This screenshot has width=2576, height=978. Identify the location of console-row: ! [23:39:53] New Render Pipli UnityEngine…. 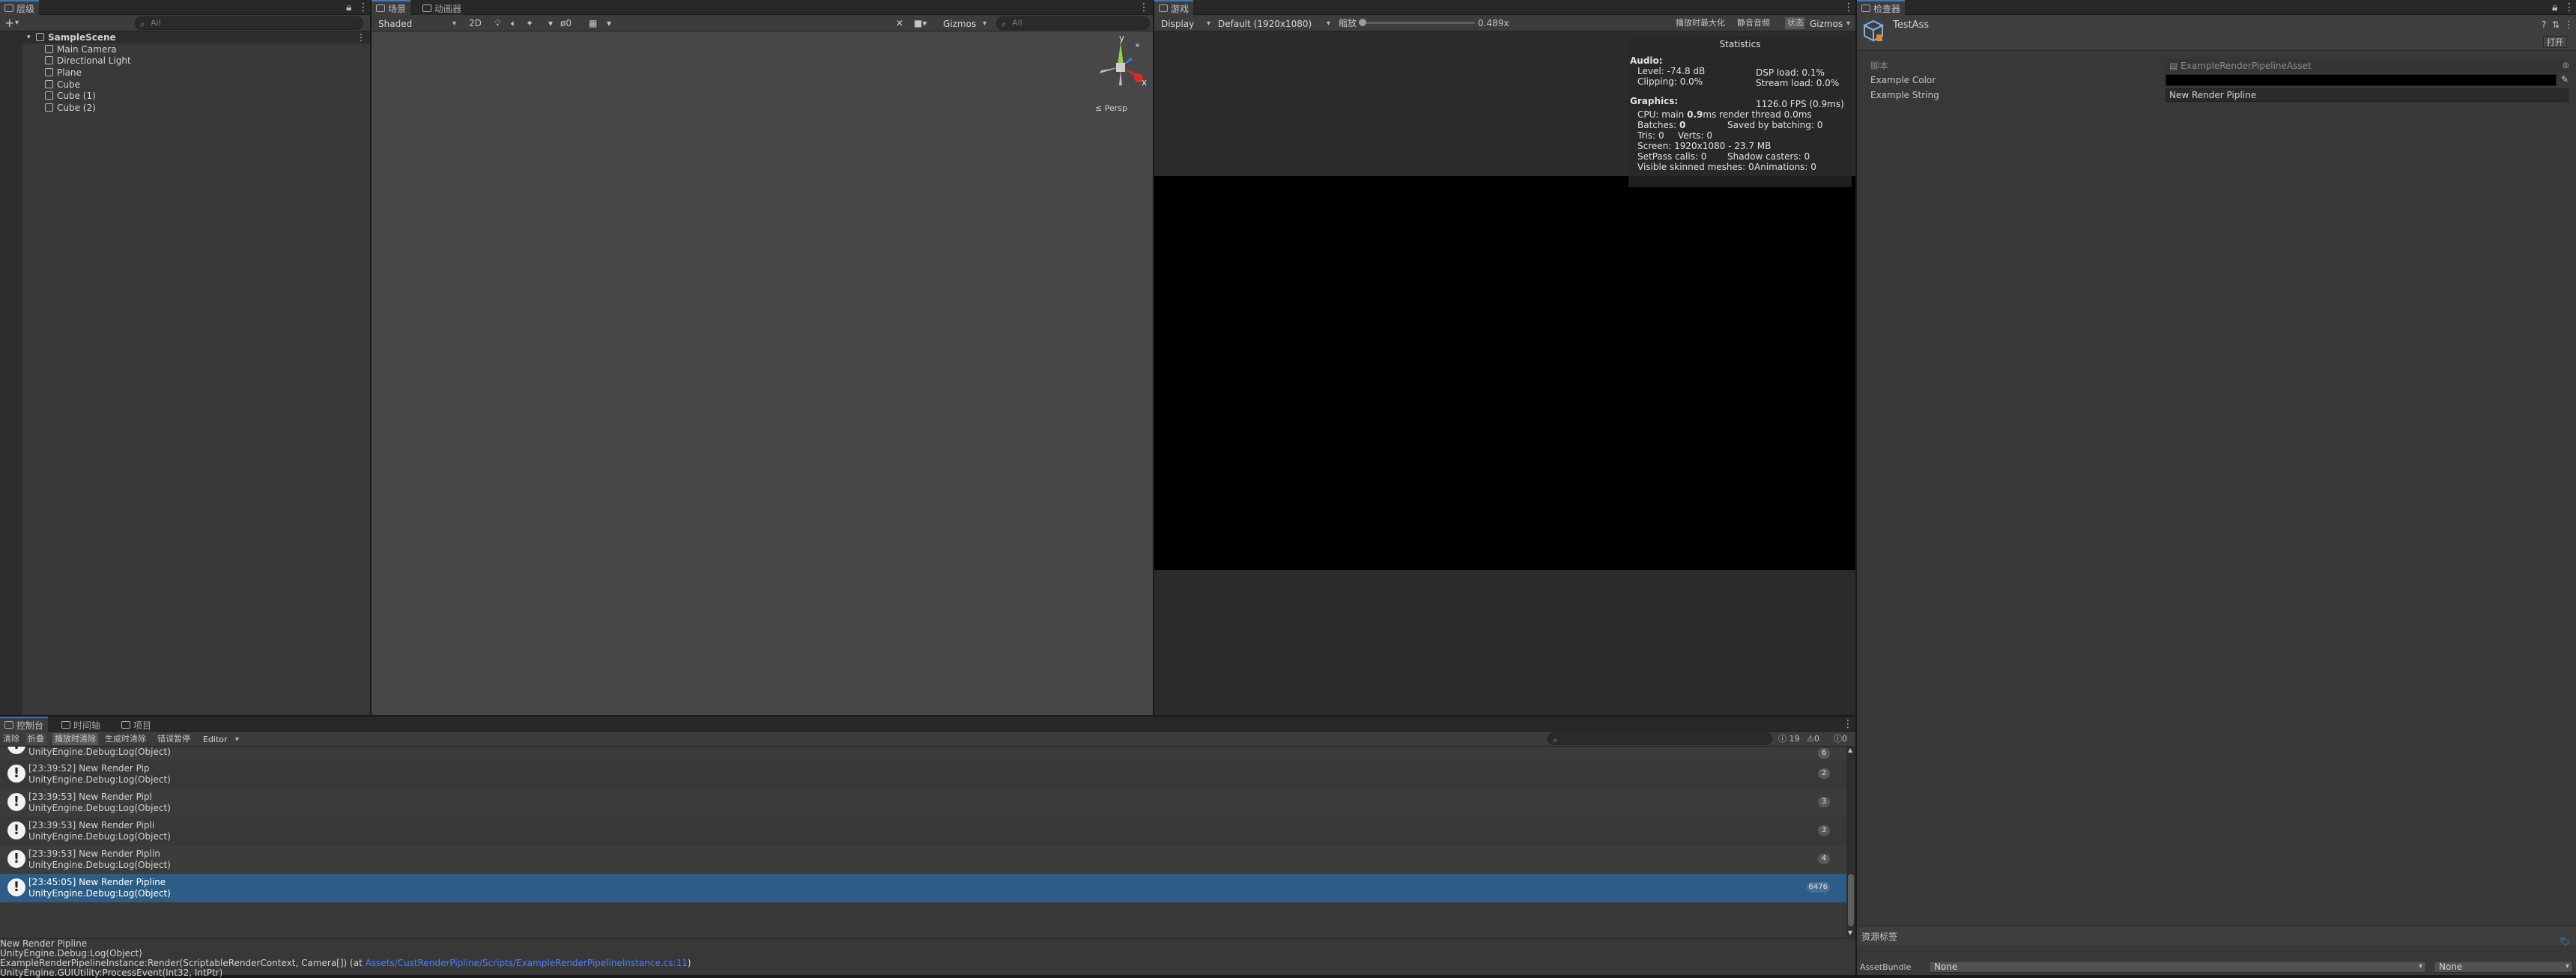
(923, 831).